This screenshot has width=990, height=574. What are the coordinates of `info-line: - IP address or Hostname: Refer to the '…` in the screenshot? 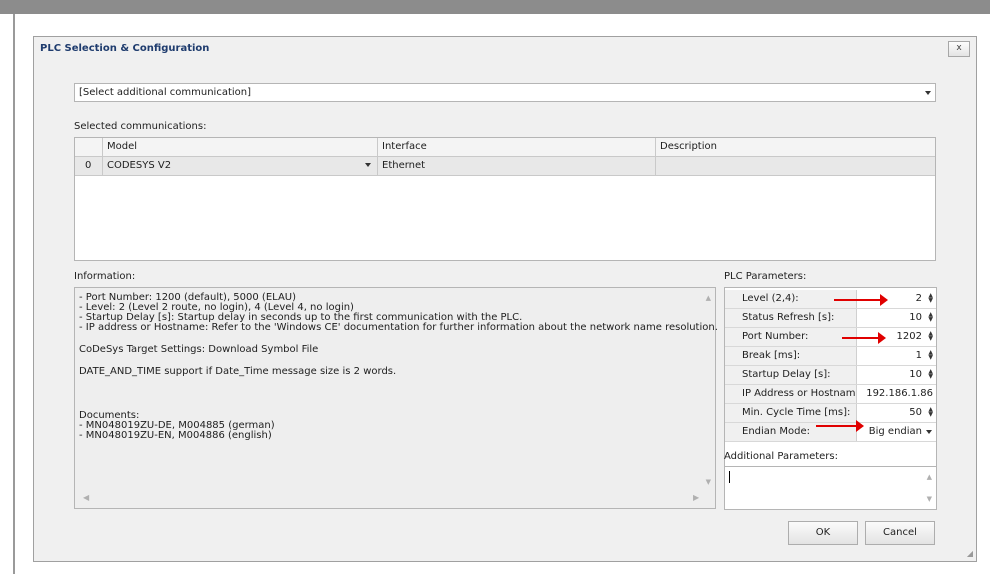 It's located at (398, 327).